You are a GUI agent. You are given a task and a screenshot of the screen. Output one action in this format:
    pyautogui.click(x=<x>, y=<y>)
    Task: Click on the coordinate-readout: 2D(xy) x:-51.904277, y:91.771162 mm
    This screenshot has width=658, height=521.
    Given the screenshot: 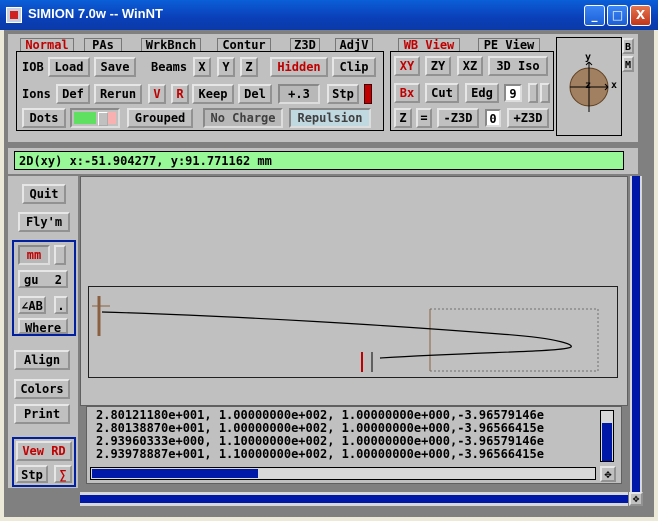 What is the action you would take?
    pyautogui.click(x=319, y=160)
    